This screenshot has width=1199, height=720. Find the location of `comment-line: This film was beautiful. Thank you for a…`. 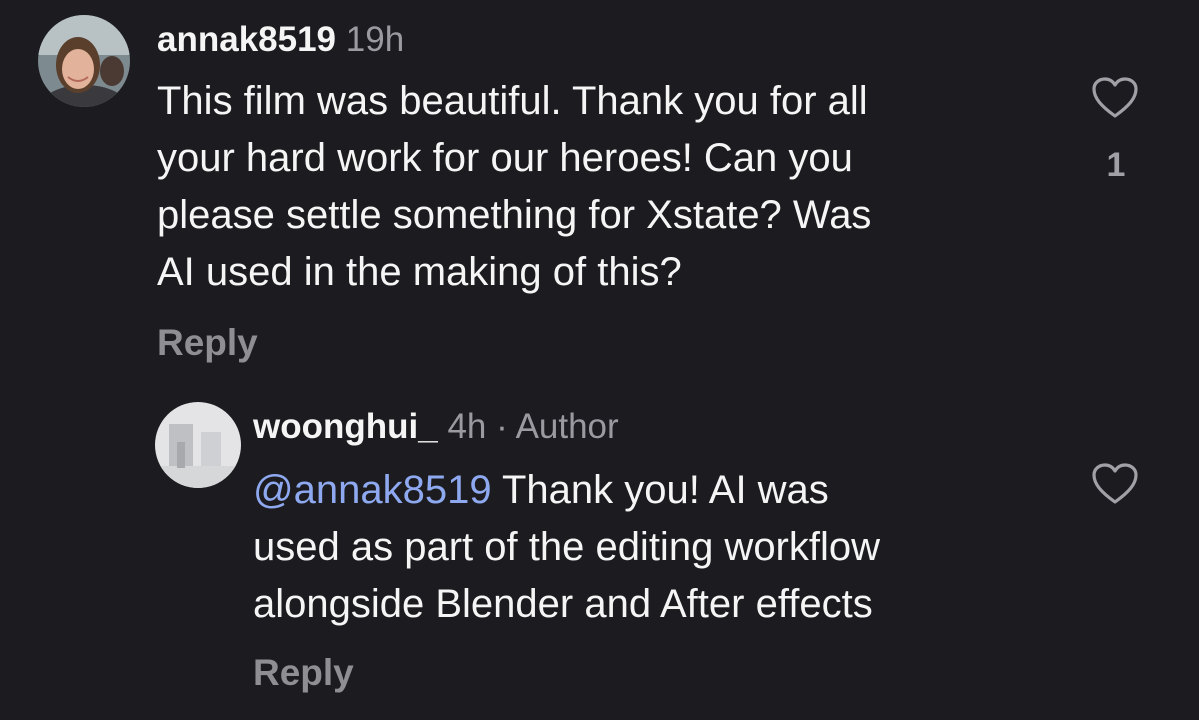

comment-line: This film was beautiful. Thank you for a… is located at coordinates (512, 101).